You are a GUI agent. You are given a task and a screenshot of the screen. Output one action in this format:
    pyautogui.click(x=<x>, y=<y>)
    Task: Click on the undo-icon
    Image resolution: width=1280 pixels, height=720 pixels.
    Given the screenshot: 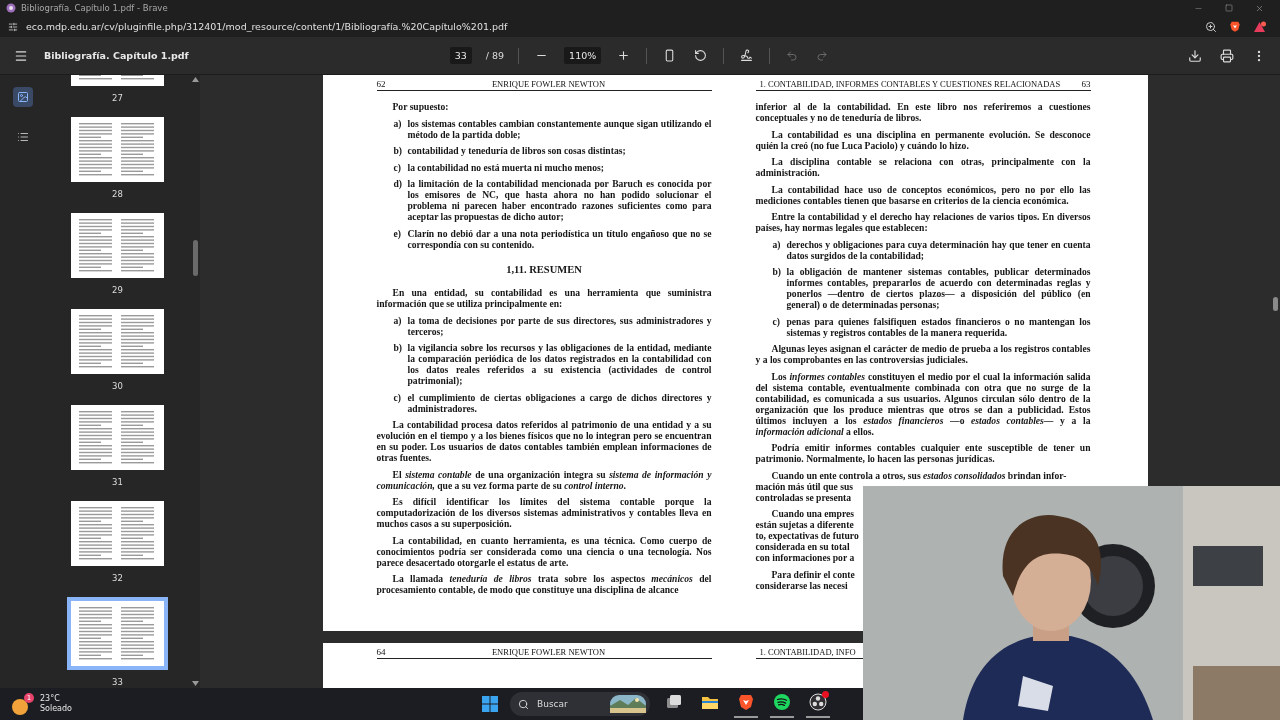 What is the action you would take?
    pyautogui.click(x=792, y=55)
    